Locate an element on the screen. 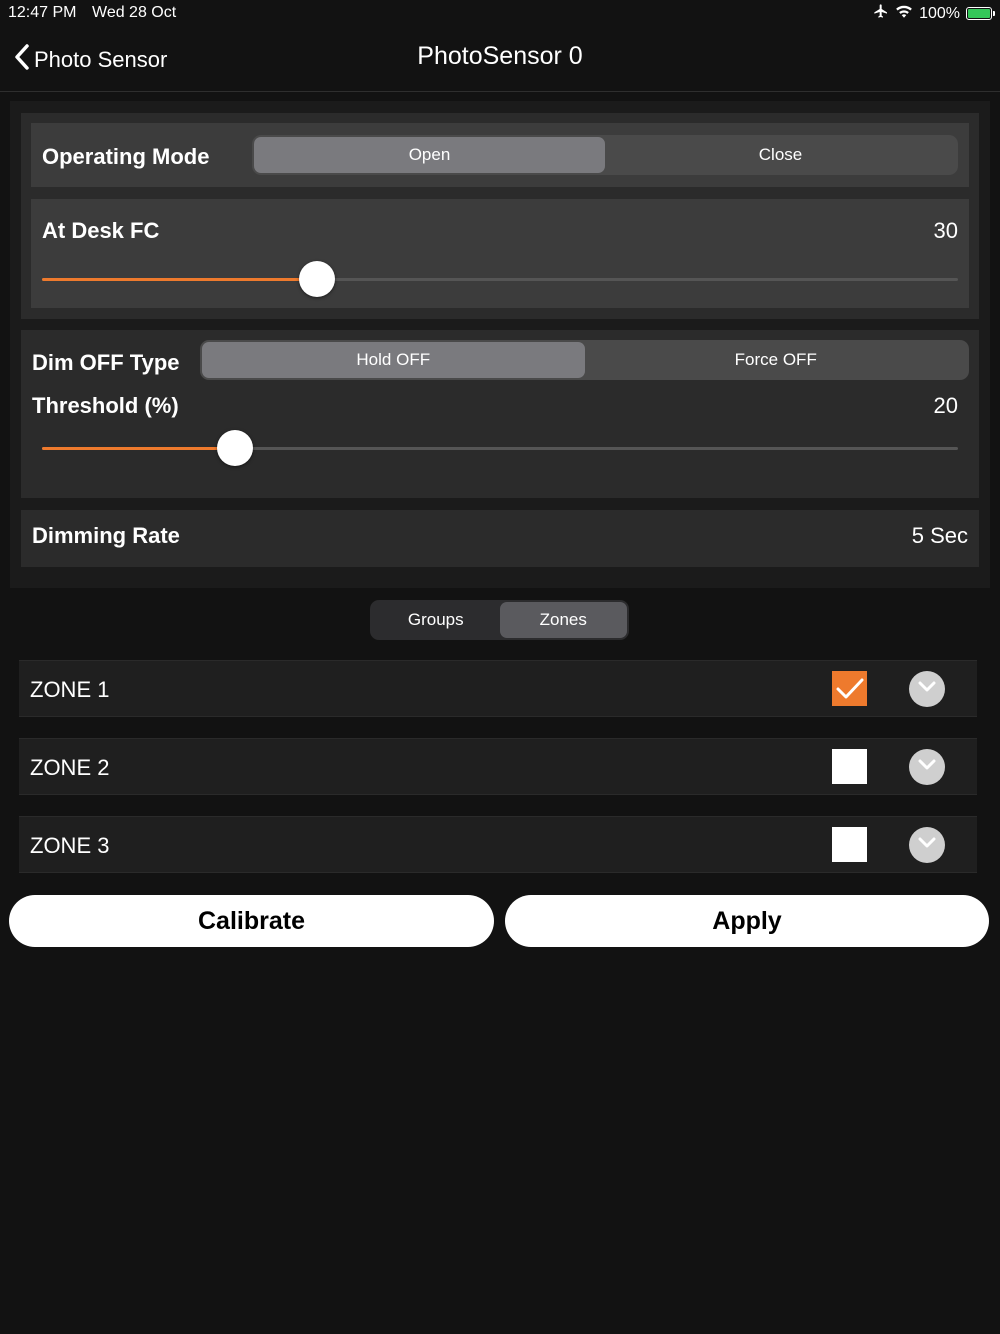 The width and height of the screenshot is (1000, 1334). wifi-icon is located at coordinates (904, 13).